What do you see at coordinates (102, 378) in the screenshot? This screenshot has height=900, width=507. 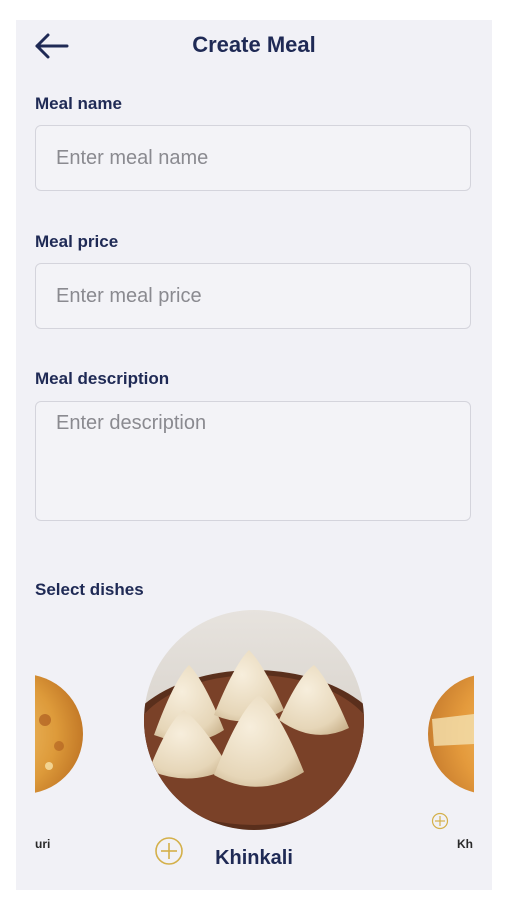 I see `meal-description-label: Meal description` at bounding box center [102, 378].